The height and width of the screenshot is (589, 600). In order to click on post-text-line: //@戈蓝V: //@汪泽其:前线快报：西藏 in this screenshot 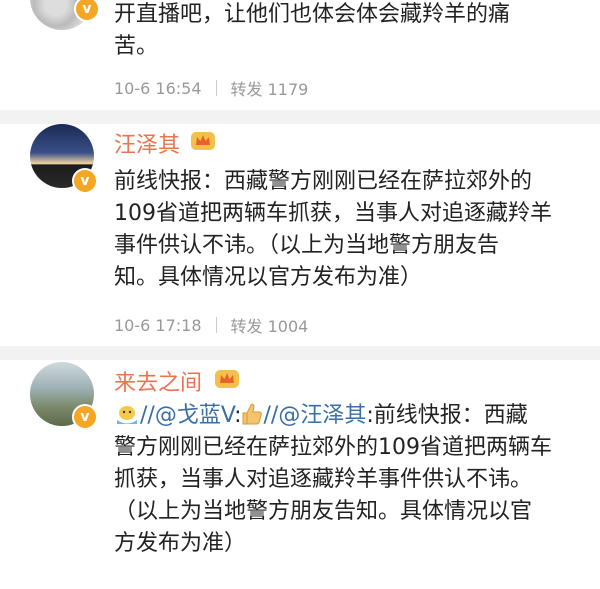, I will do `click(351, 416)`.